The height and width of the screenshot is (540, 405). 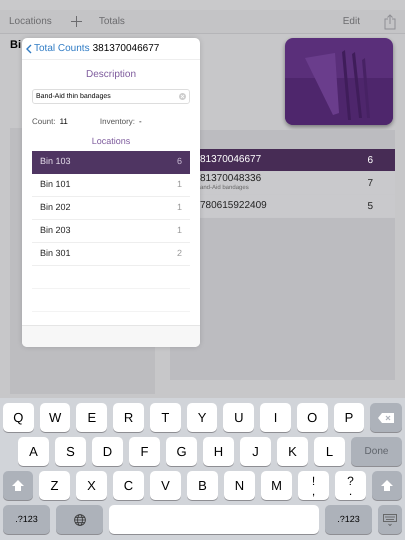 What do you see at coordinates (33, 451) in the screenshot?
I see `key: A` at bounding box center [33, 451].